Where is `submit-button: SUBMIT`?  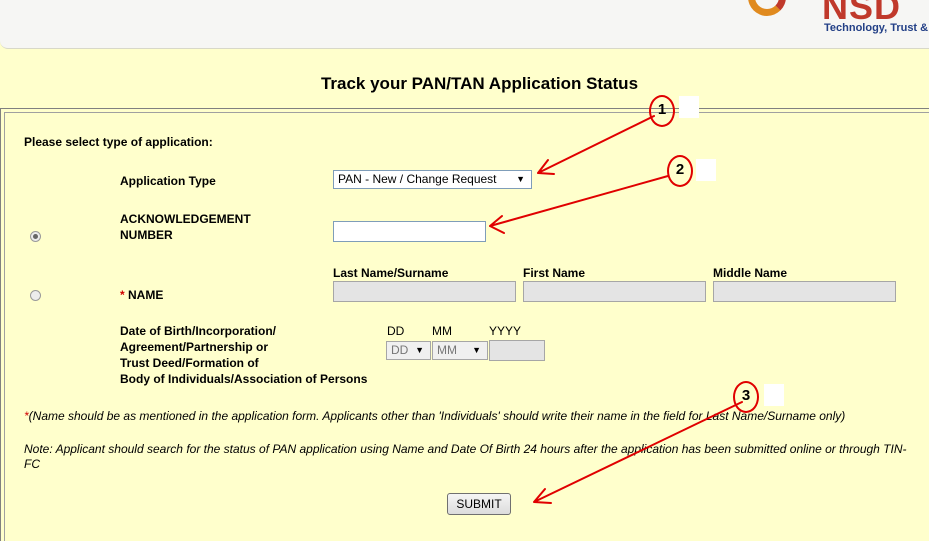 submit-button: SUBMIT is located at coordinates (479, 504).